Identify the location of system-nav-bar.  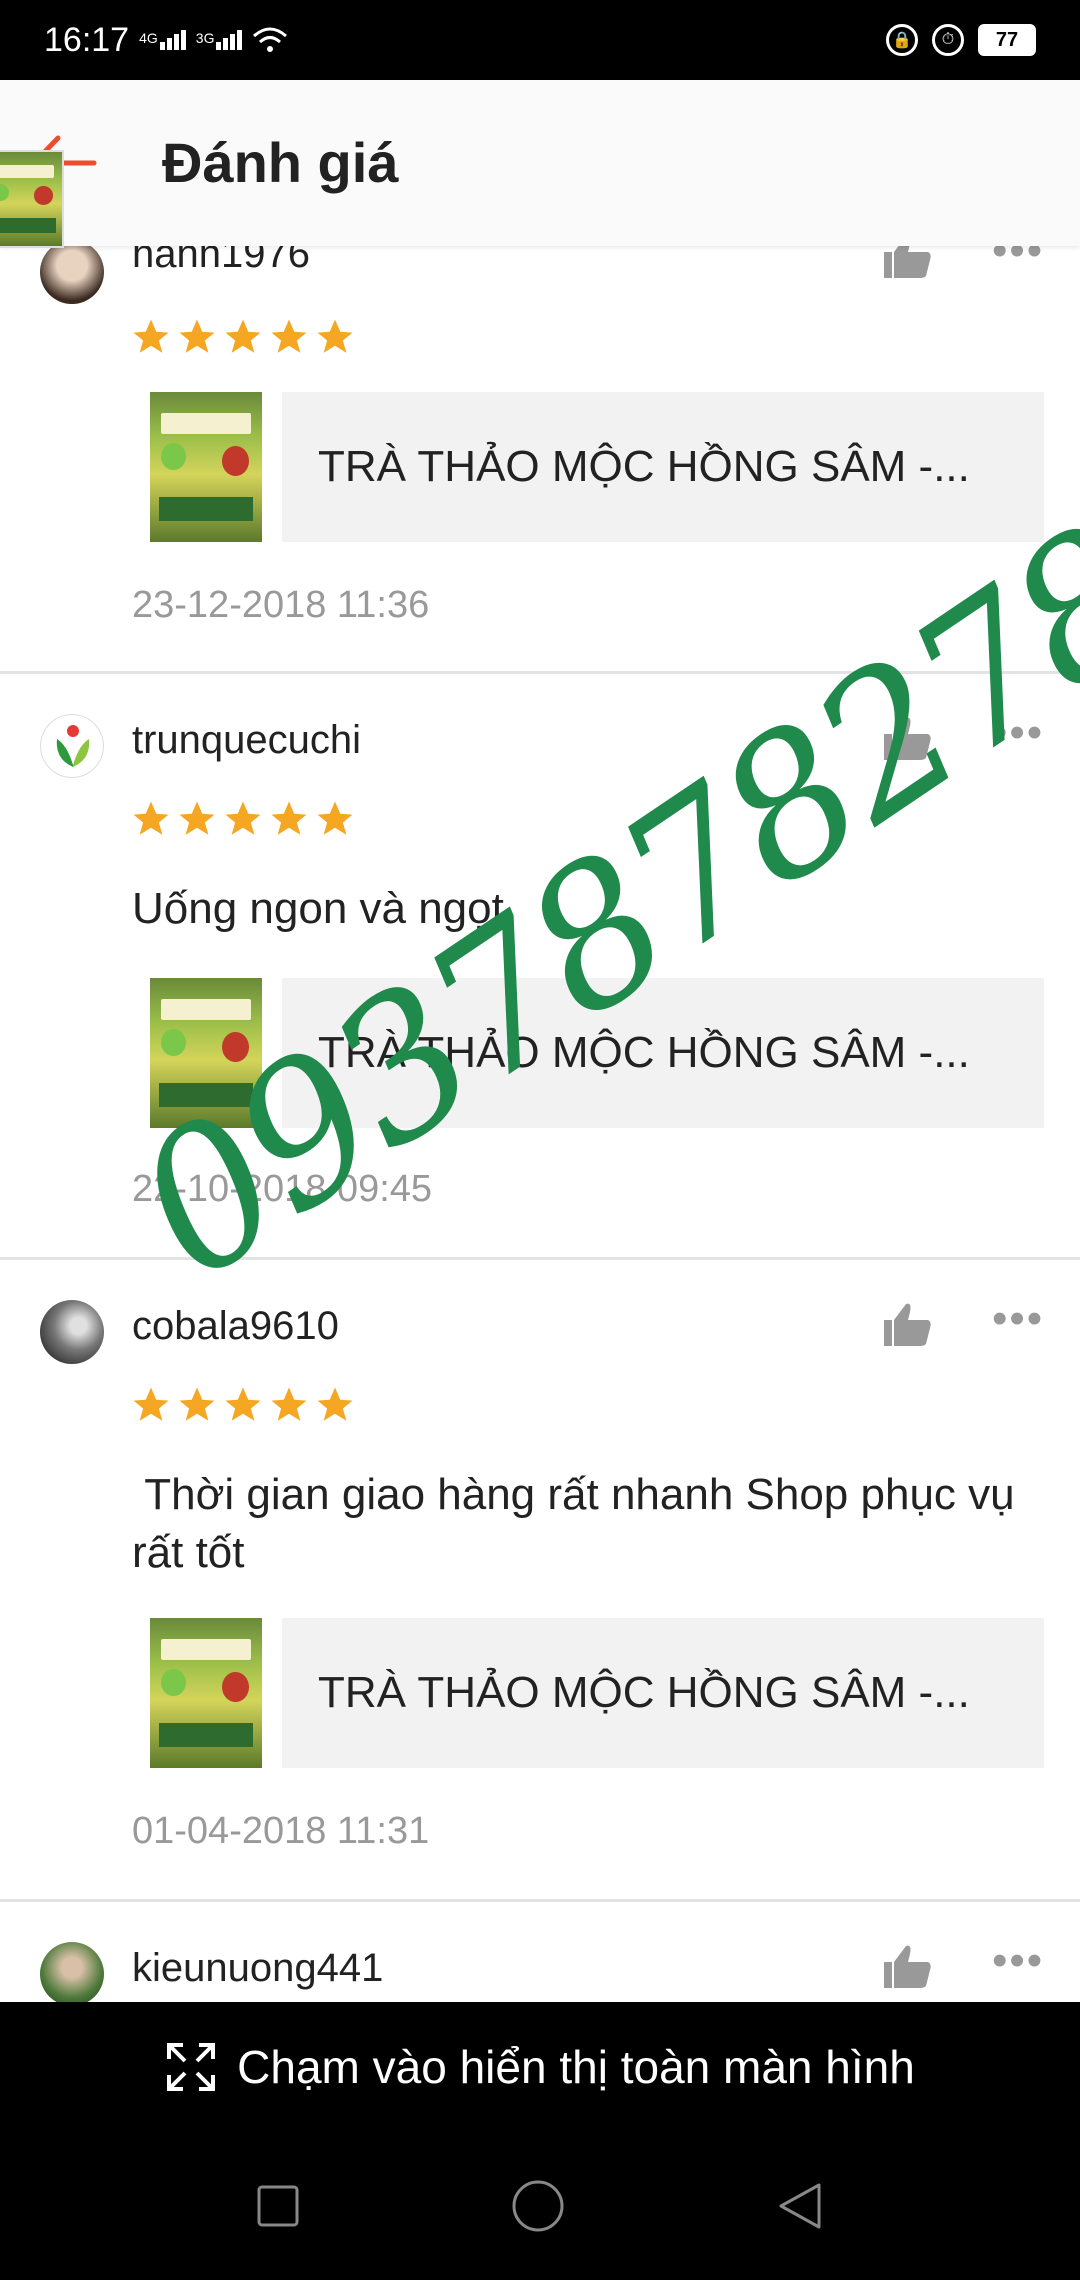
(540, 2206).